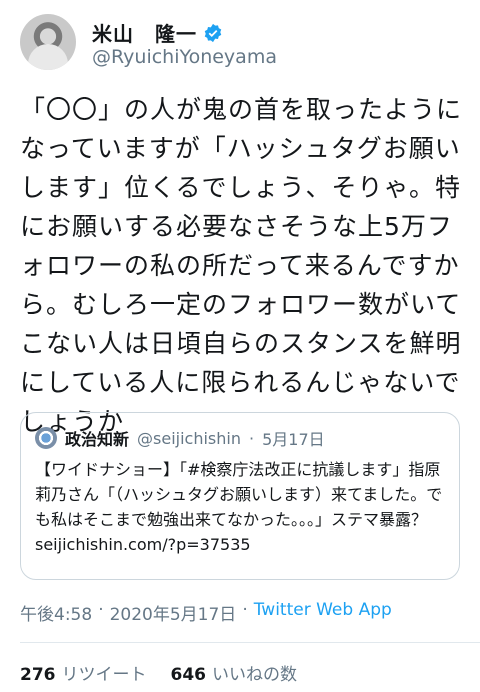 The height and width of the screenshot is (692, 480). Describe the element at coordinates (240, 44) in the screenshot. I see `tweet-header: 米山 隆一 @RyuichiYoneyama` at that location.